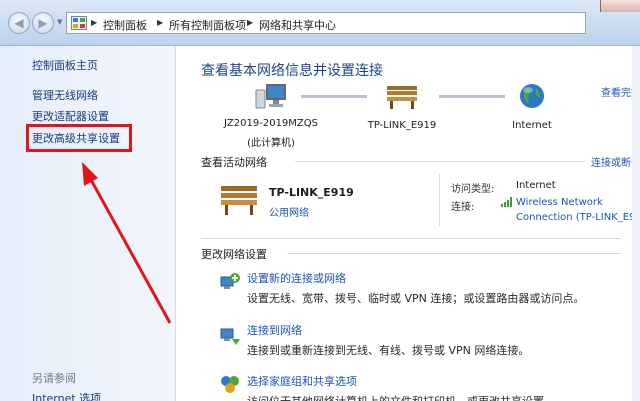 This screenshot has height=401, width=640. I want to click on network-type-link: 公用网络, so click(289, 211).